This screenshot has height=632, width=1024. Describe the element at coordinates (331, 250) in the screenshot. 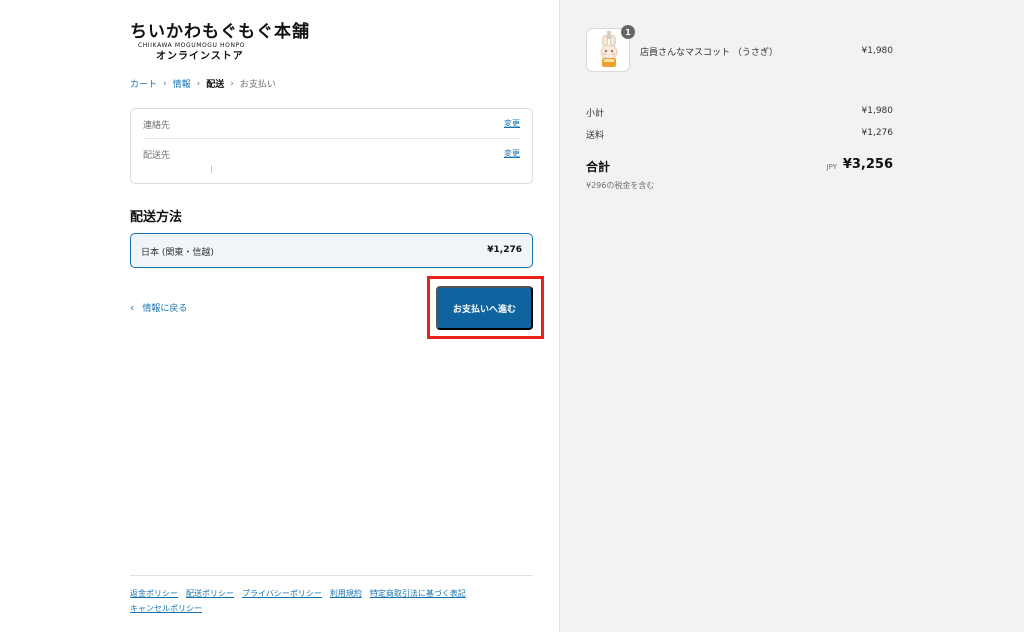

I see `shipping-option: 日本 (関東・信越) ¥1,276` at that location.